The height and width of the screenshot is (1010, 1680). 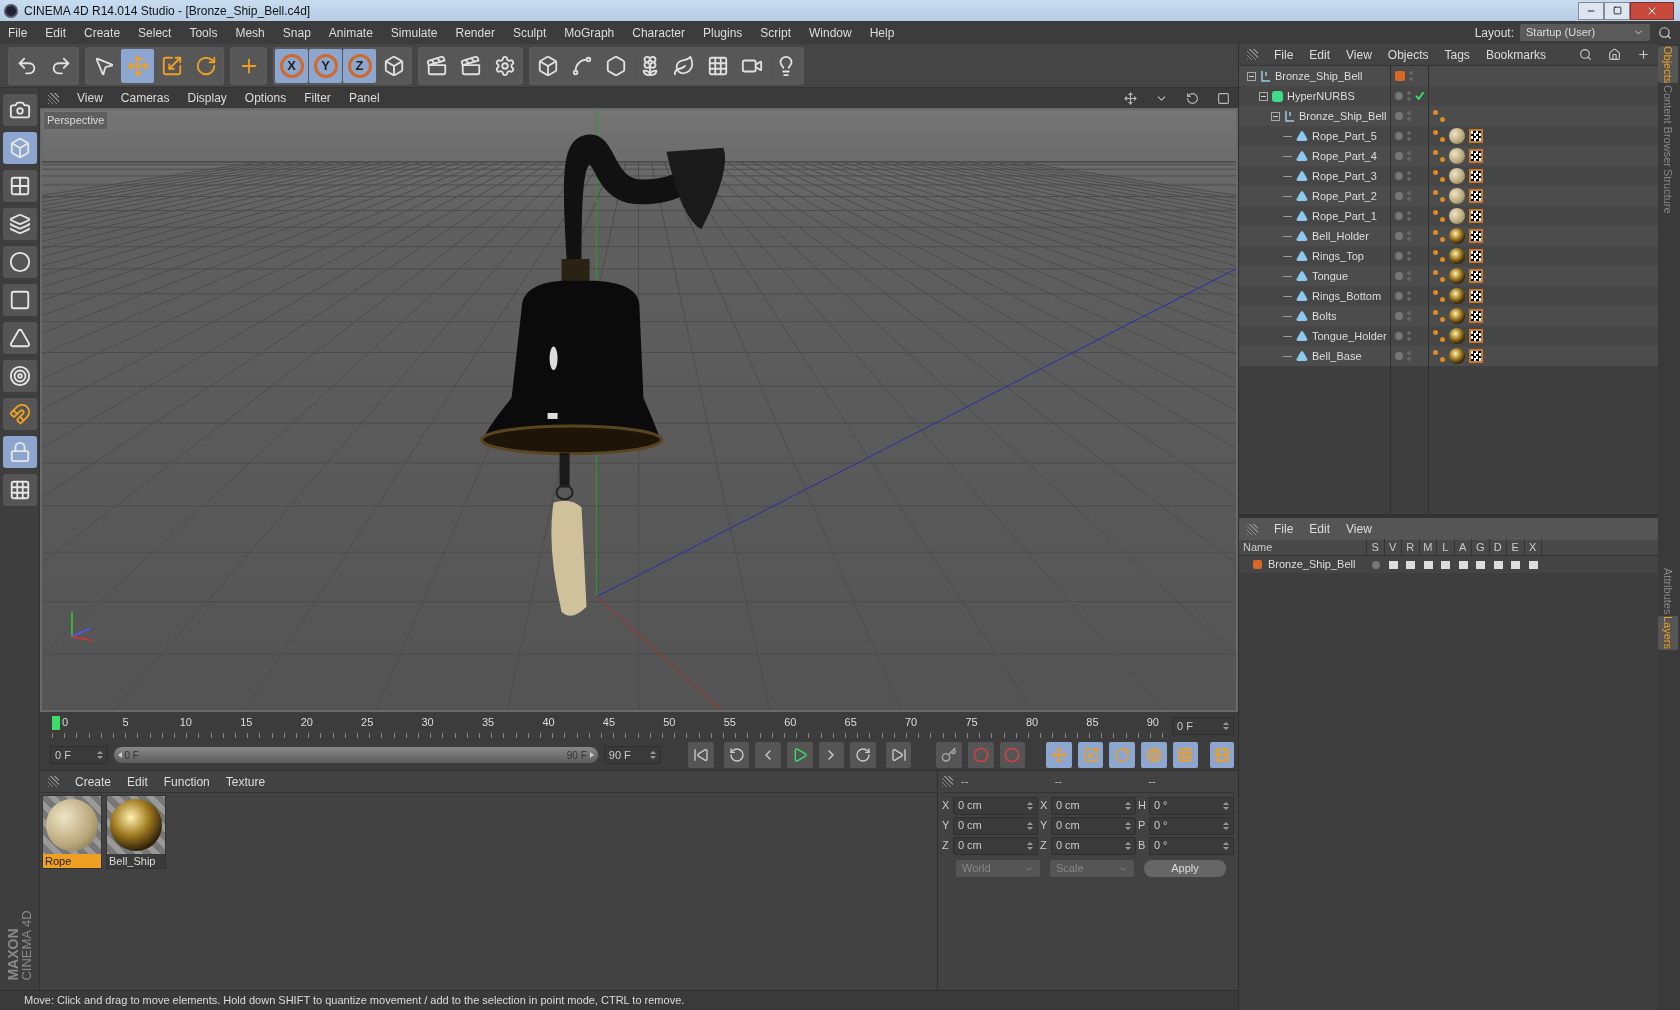 What do you see at coordinates (1591, 10) in the screenshot?
I see `minimize-button` at bounding box center [1591, 10].